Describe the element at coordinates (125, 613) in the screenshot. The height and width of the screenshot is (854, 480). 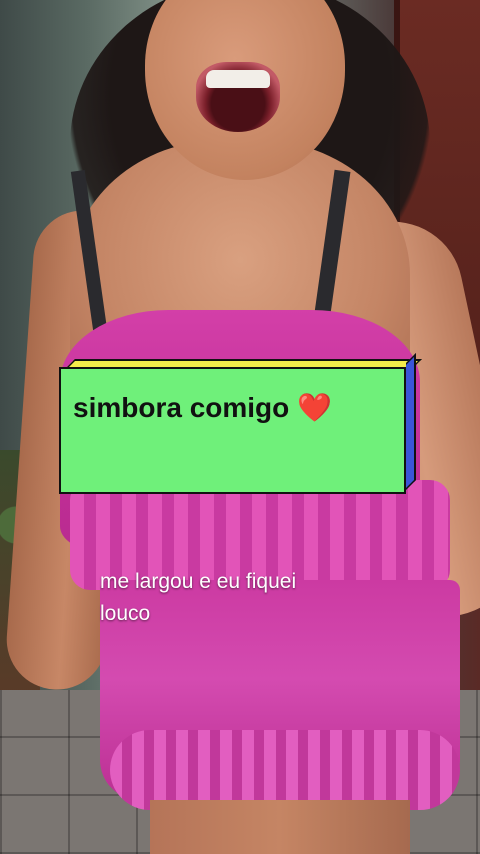
I see `caption-line-2: louco` at that location.